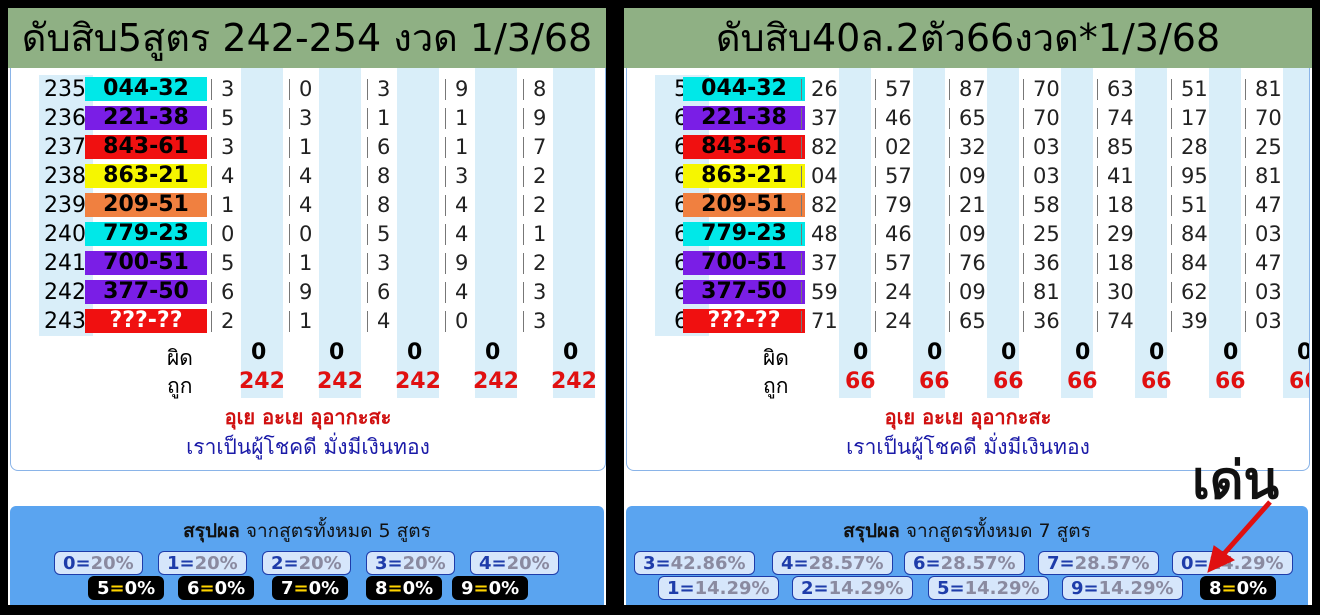 This screenshot has width=1320, height=615. Describe the element at coordinates (1120, 263) in the screenshot. I see `cell-value: 18` at that location.